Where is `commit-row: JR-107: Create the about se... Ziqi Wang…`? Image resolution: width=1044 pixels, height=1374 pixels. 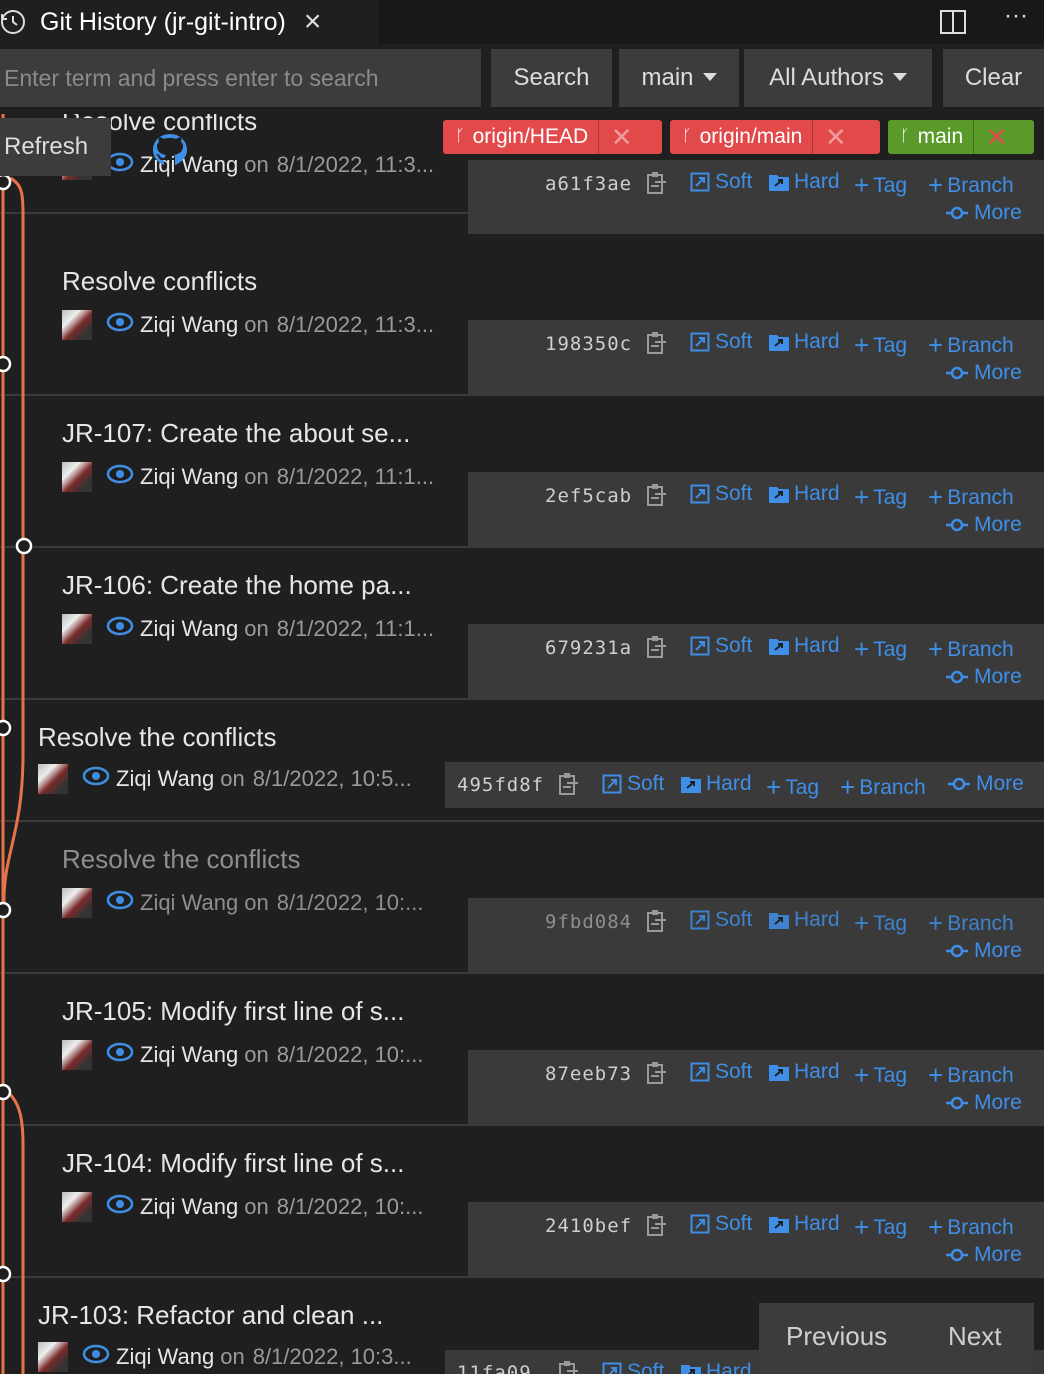 commit-row: JR-107: Create the about se... Ziqi Wang… is located at coordinates (522, 472).